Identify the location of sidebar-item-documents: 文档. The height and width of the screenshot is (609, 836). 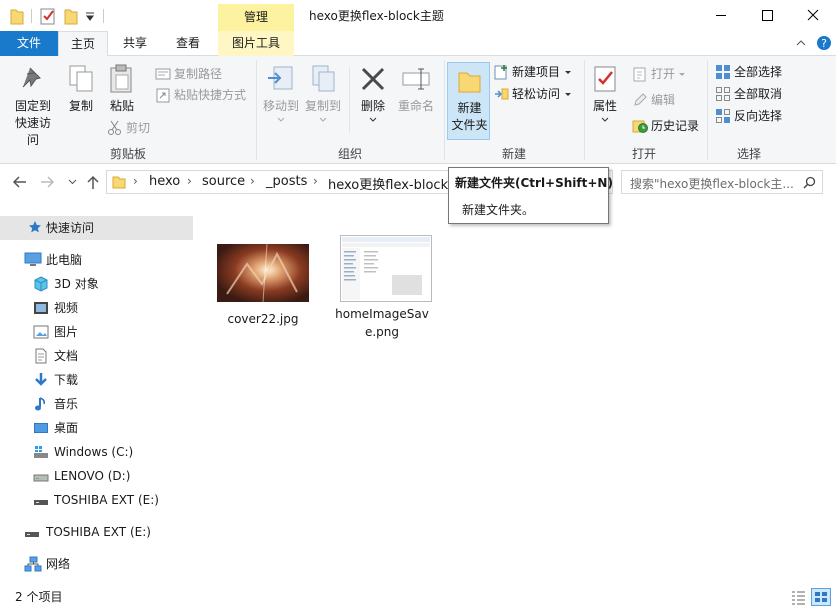
(96, 356).